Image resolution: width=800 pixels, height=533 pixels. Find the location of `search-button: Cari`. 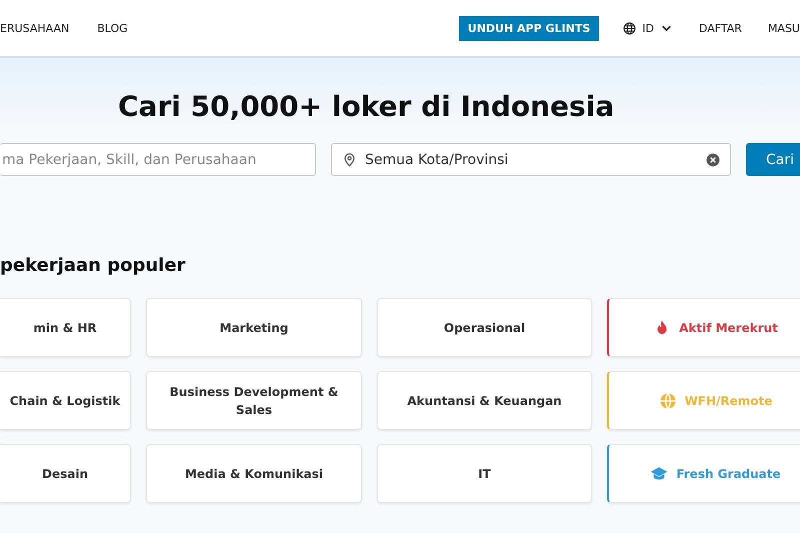

search-button: Cari is located at coordinates (773, 159).